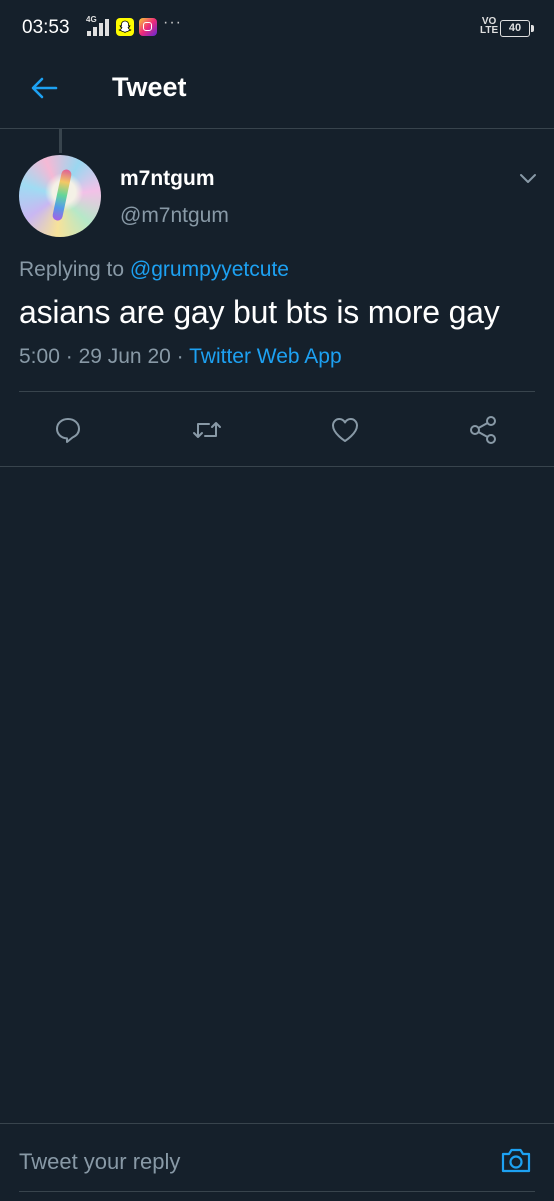 This screenshot has height=1201, width=554. I want to click on thread-connector, so click(60, 141).